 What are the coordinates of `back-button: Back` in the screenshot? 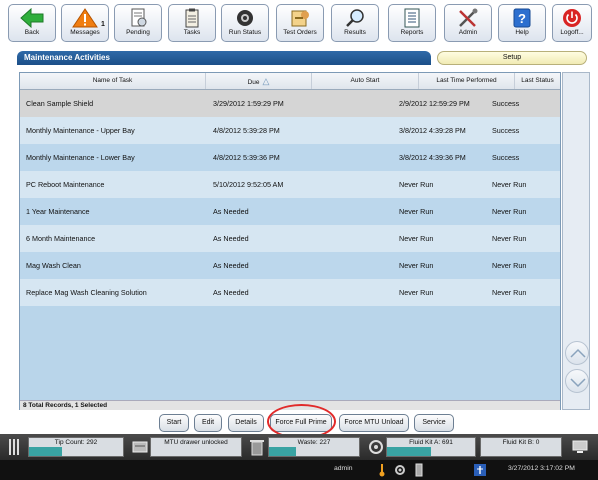 It's located at (32, 23).